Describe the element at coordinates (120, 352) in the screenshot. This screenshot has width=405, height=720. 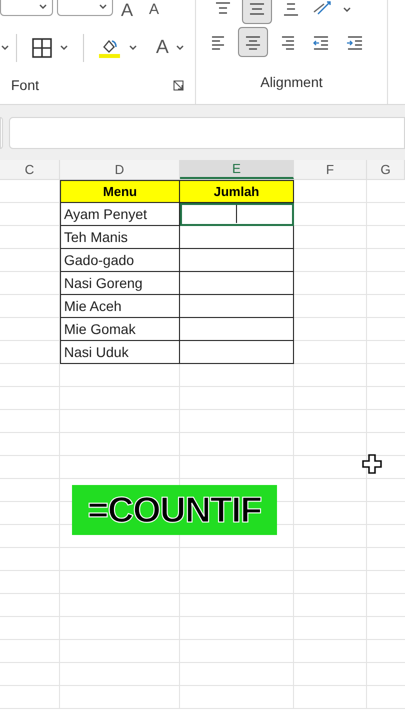
I see `table-cell: Nasi Uduk` at that location.